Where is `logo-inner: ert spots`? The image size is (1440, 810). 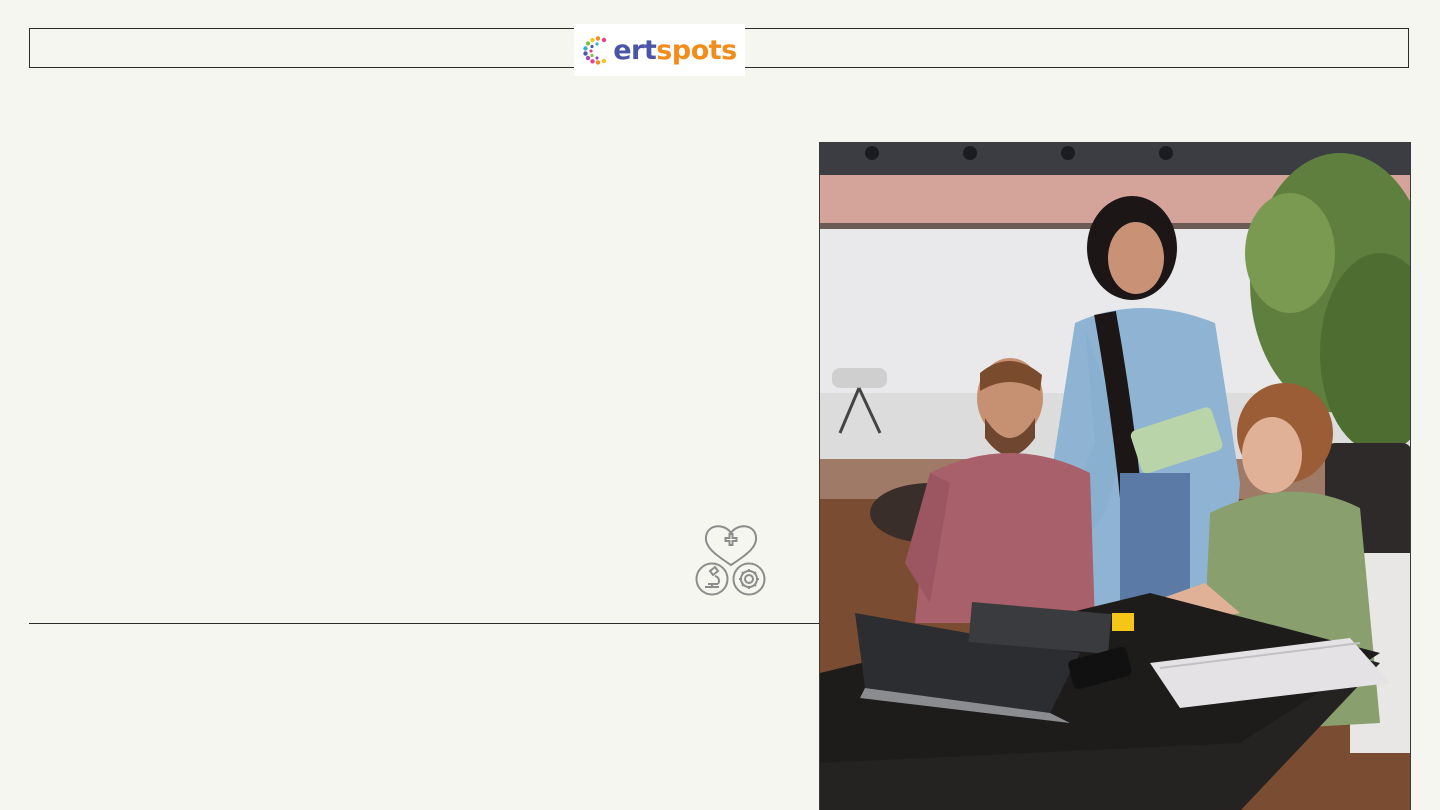
logo-inner: ert spots is located at coordinates (659, 50).